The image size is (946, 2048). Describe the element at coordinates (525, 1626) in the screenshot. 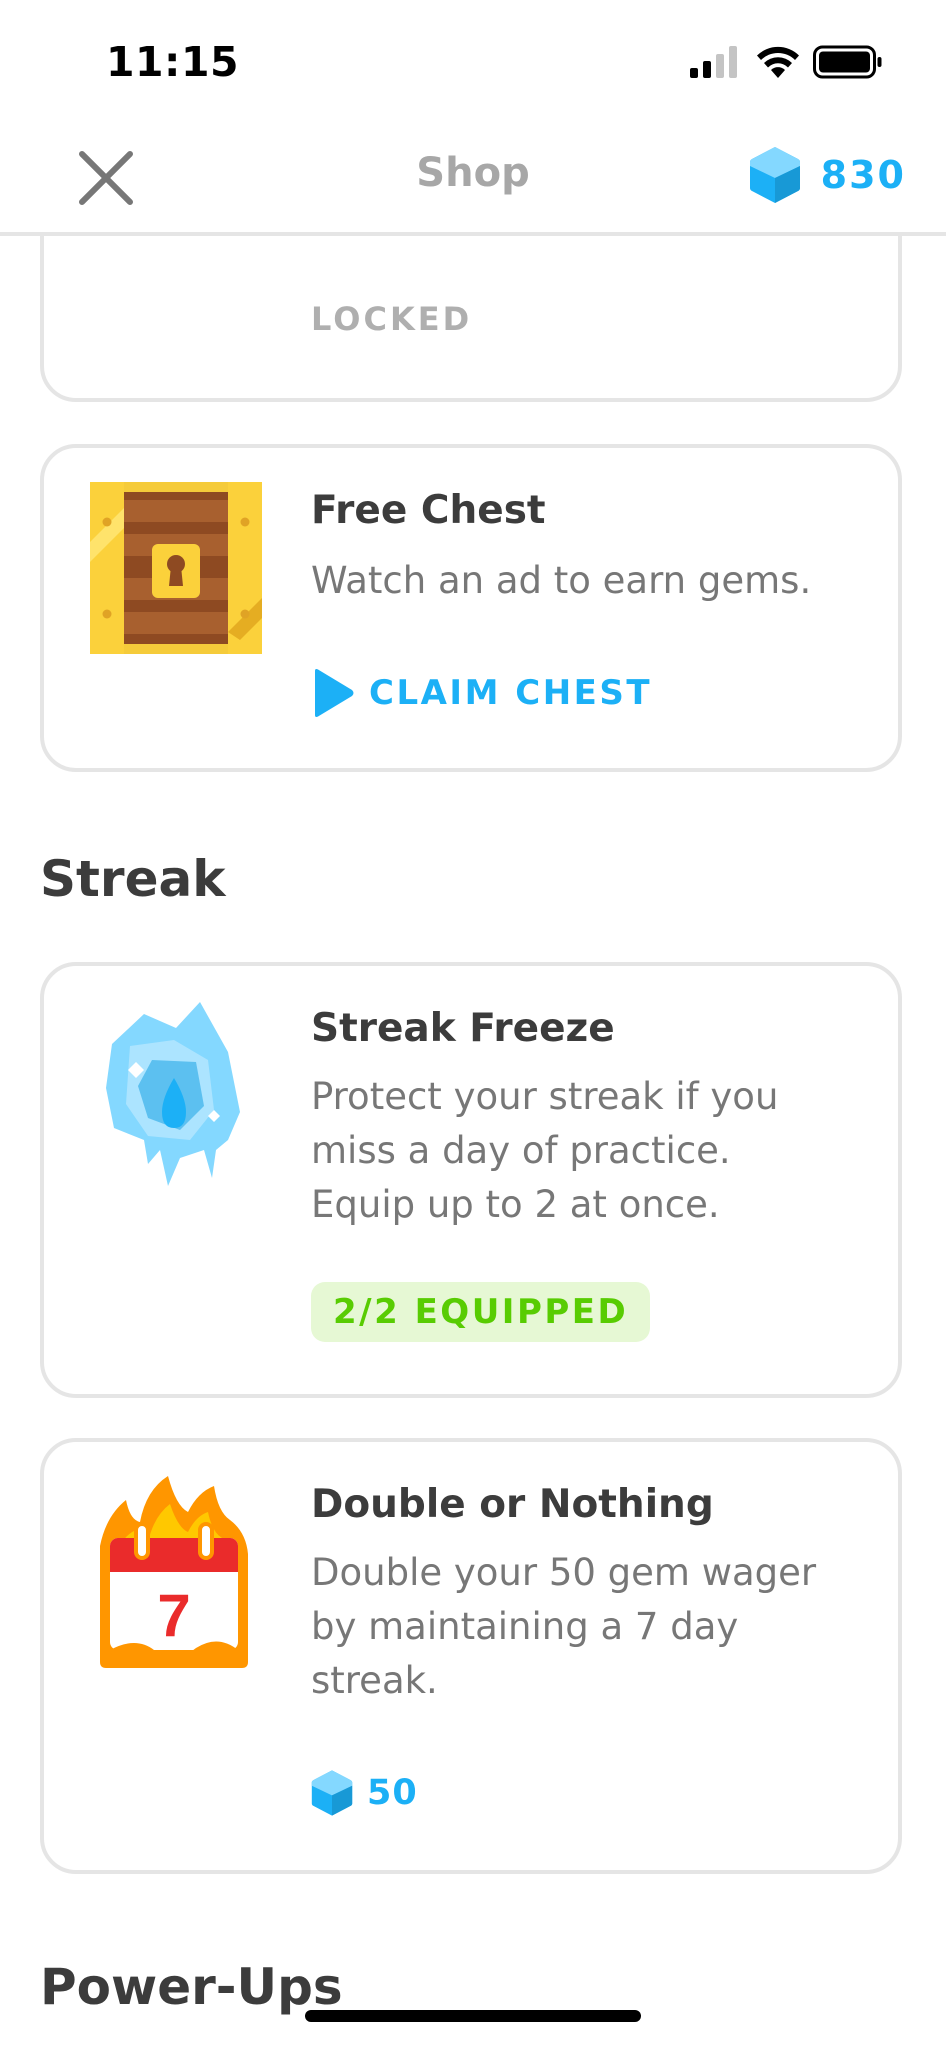

I see `double-or-nothing-description-line: by maintaining a 7 day` at that location.